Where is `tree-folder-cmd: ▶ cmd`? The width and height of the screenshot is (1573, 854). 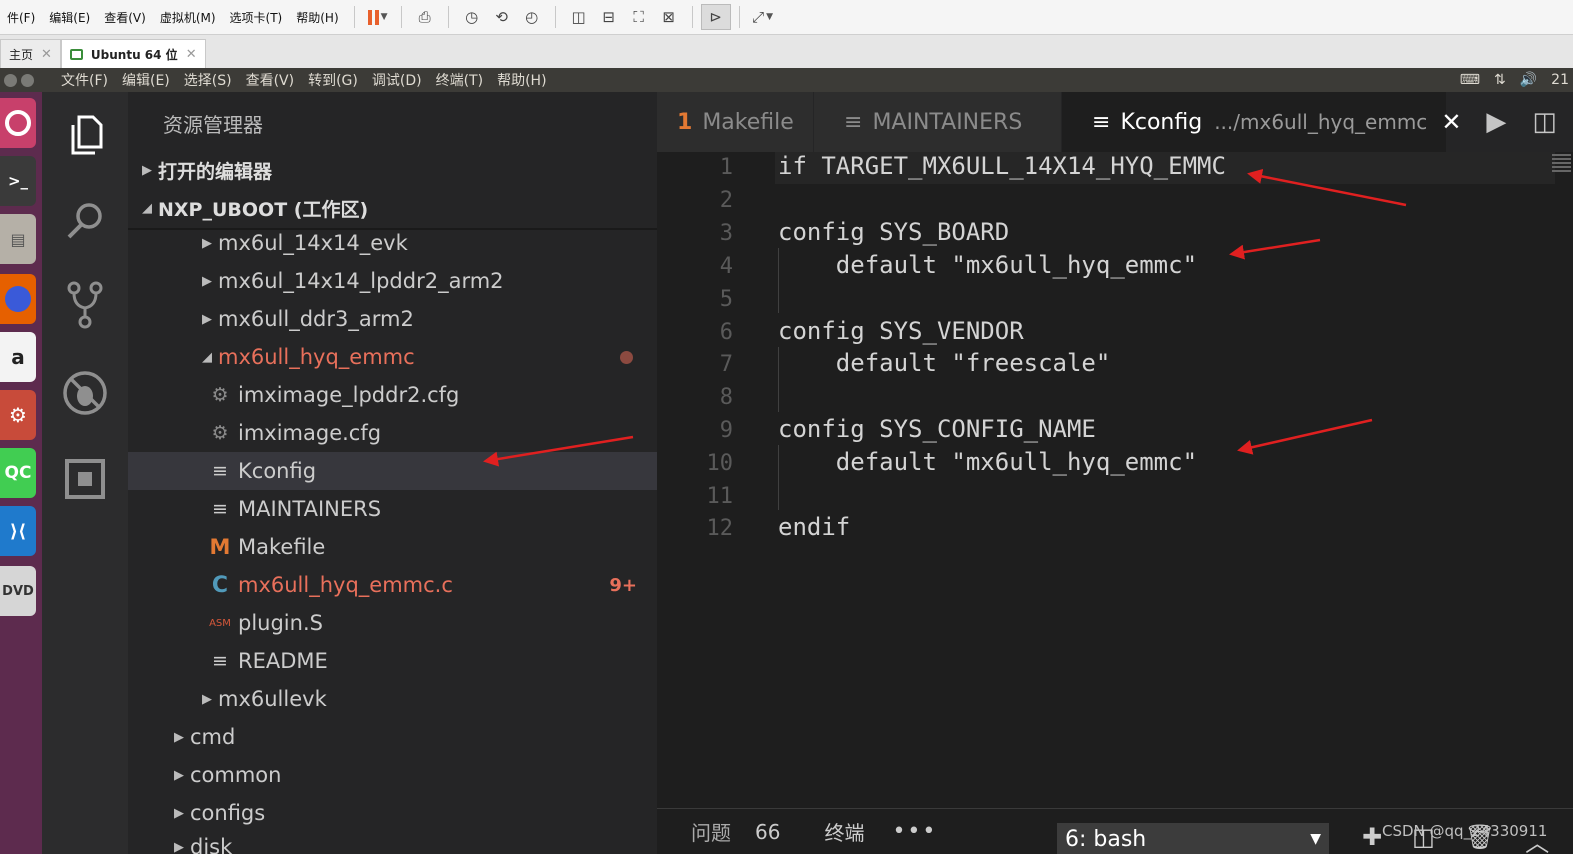 tree-folder-cmd: ▶ cmd is located at coordinates (392, 737).